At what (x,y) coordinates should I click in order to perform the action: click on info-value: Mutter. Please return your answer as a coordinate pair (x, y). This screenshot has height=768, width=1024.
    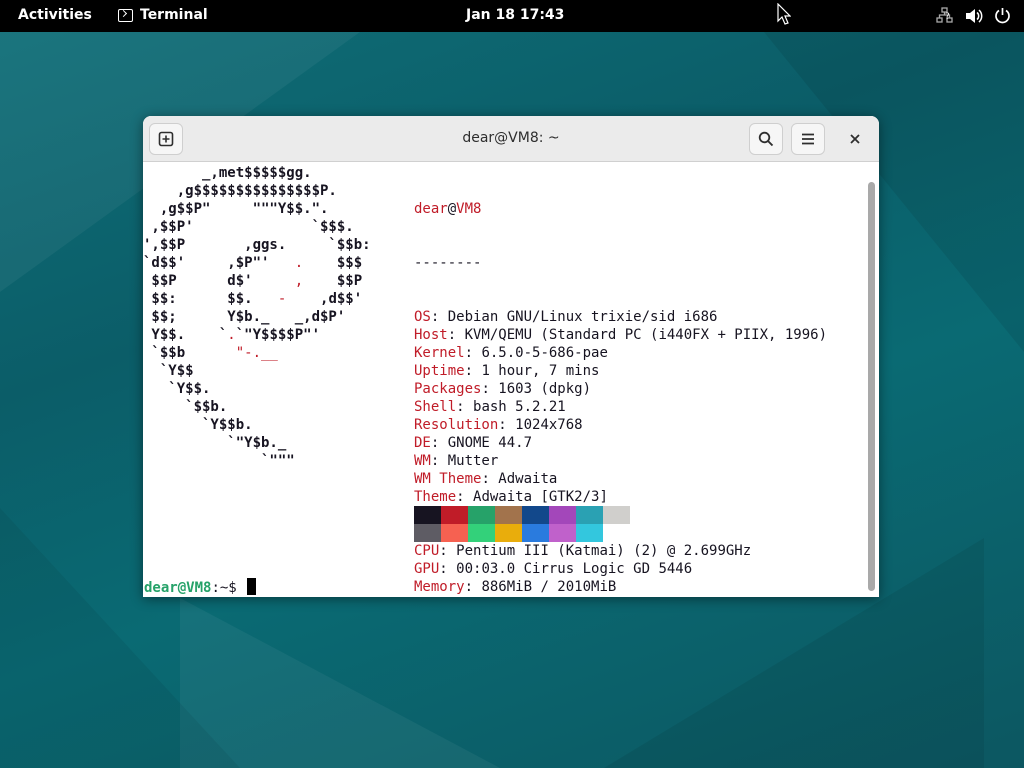
    Looking at the image, I should click on (473, 461).